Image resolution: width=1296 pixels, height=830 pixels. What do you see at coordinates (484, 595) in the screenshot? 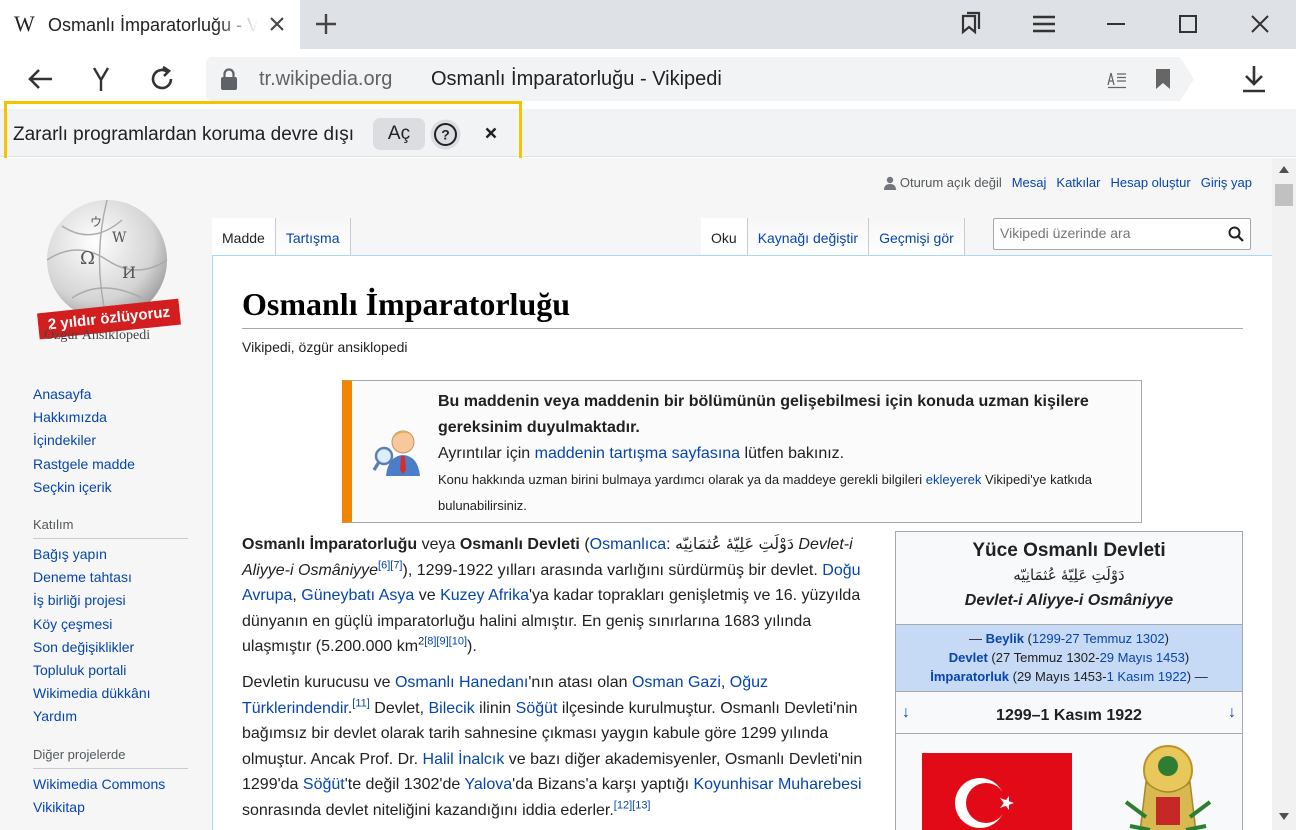
I see `link-kuzey-afrika: Kuzey Afrika` at bounding box center [484, 595].